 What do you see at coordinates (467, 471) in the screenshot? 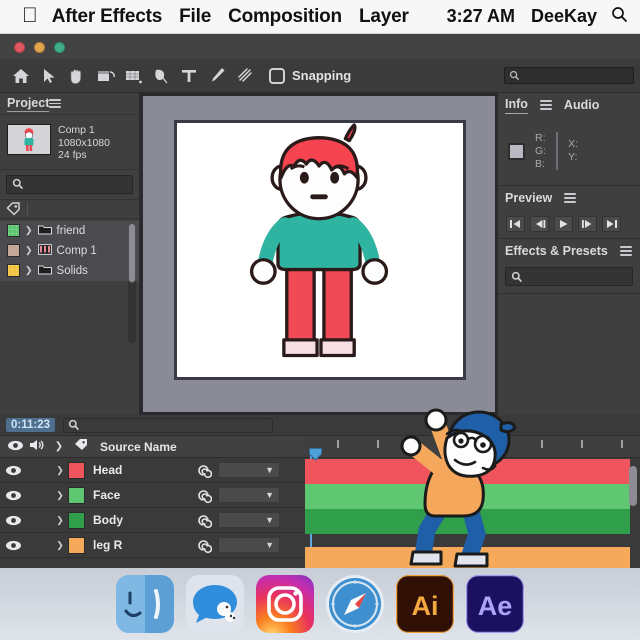
I see `layer-bar-head` at bounding box center [467, 471].